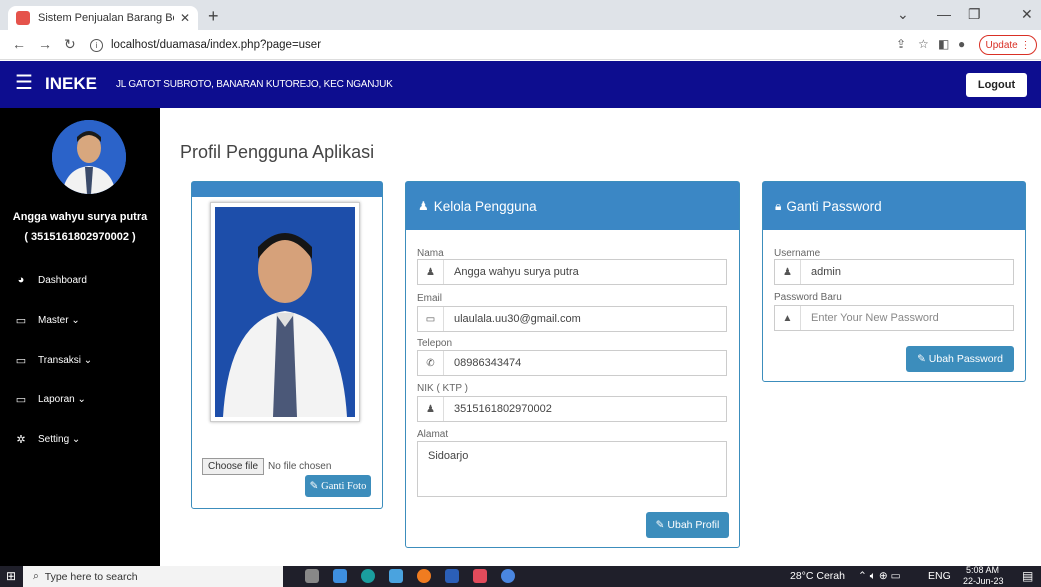 This screenshot has width=1041, height=587. I want to click on forward-icon: →, so click(45, 44).